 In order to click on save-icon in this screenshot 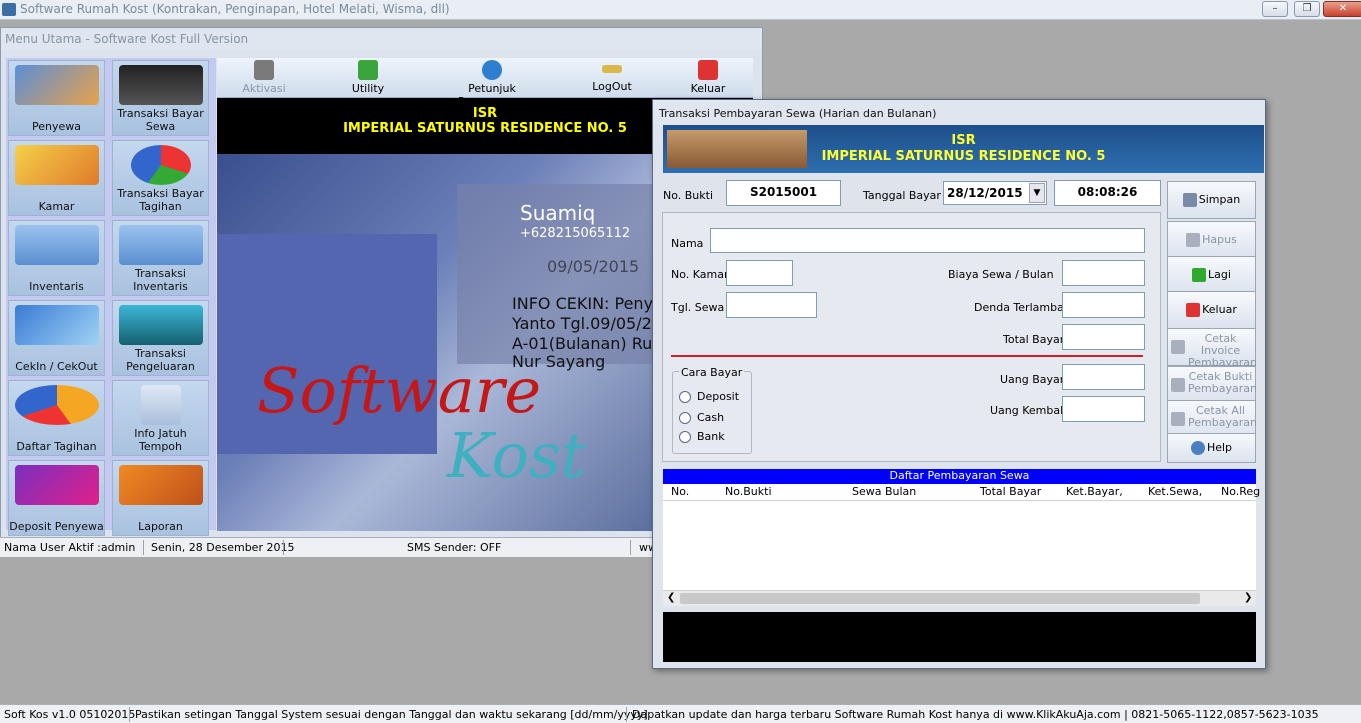, I will do `click(1189, 200)`.